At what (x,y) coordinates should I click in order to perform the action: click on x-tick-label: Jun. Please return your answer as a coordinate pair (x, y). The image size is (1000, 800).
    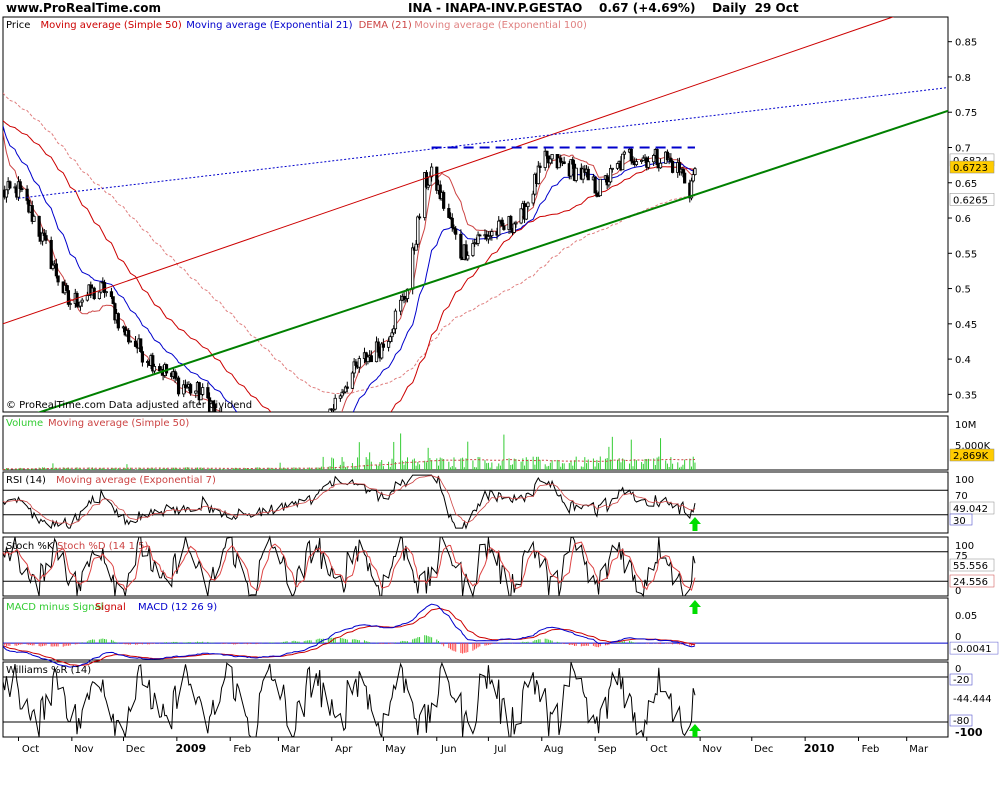
    Looking at the image, I should click on (448, 749).